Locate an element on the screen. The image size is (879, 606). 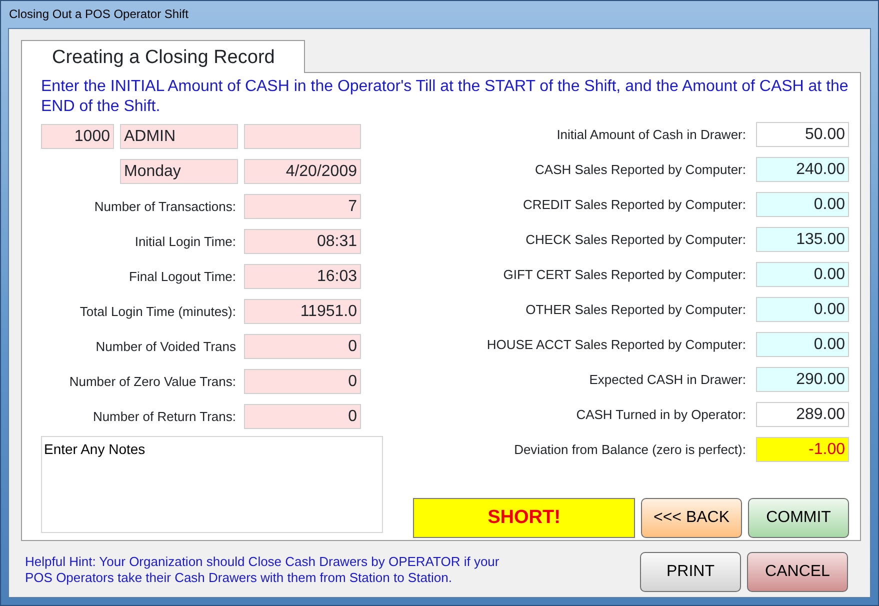
field-label: HOUSE ACCT Sales Reported by Computer: is located at coordinates (616, 345).